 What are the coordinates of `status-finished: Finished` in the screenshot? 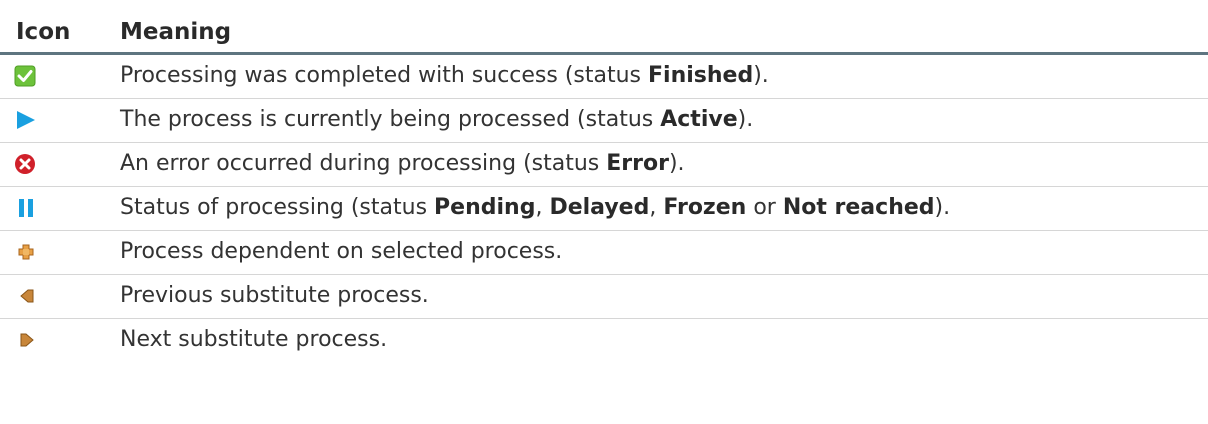 It's located at (701, 75).